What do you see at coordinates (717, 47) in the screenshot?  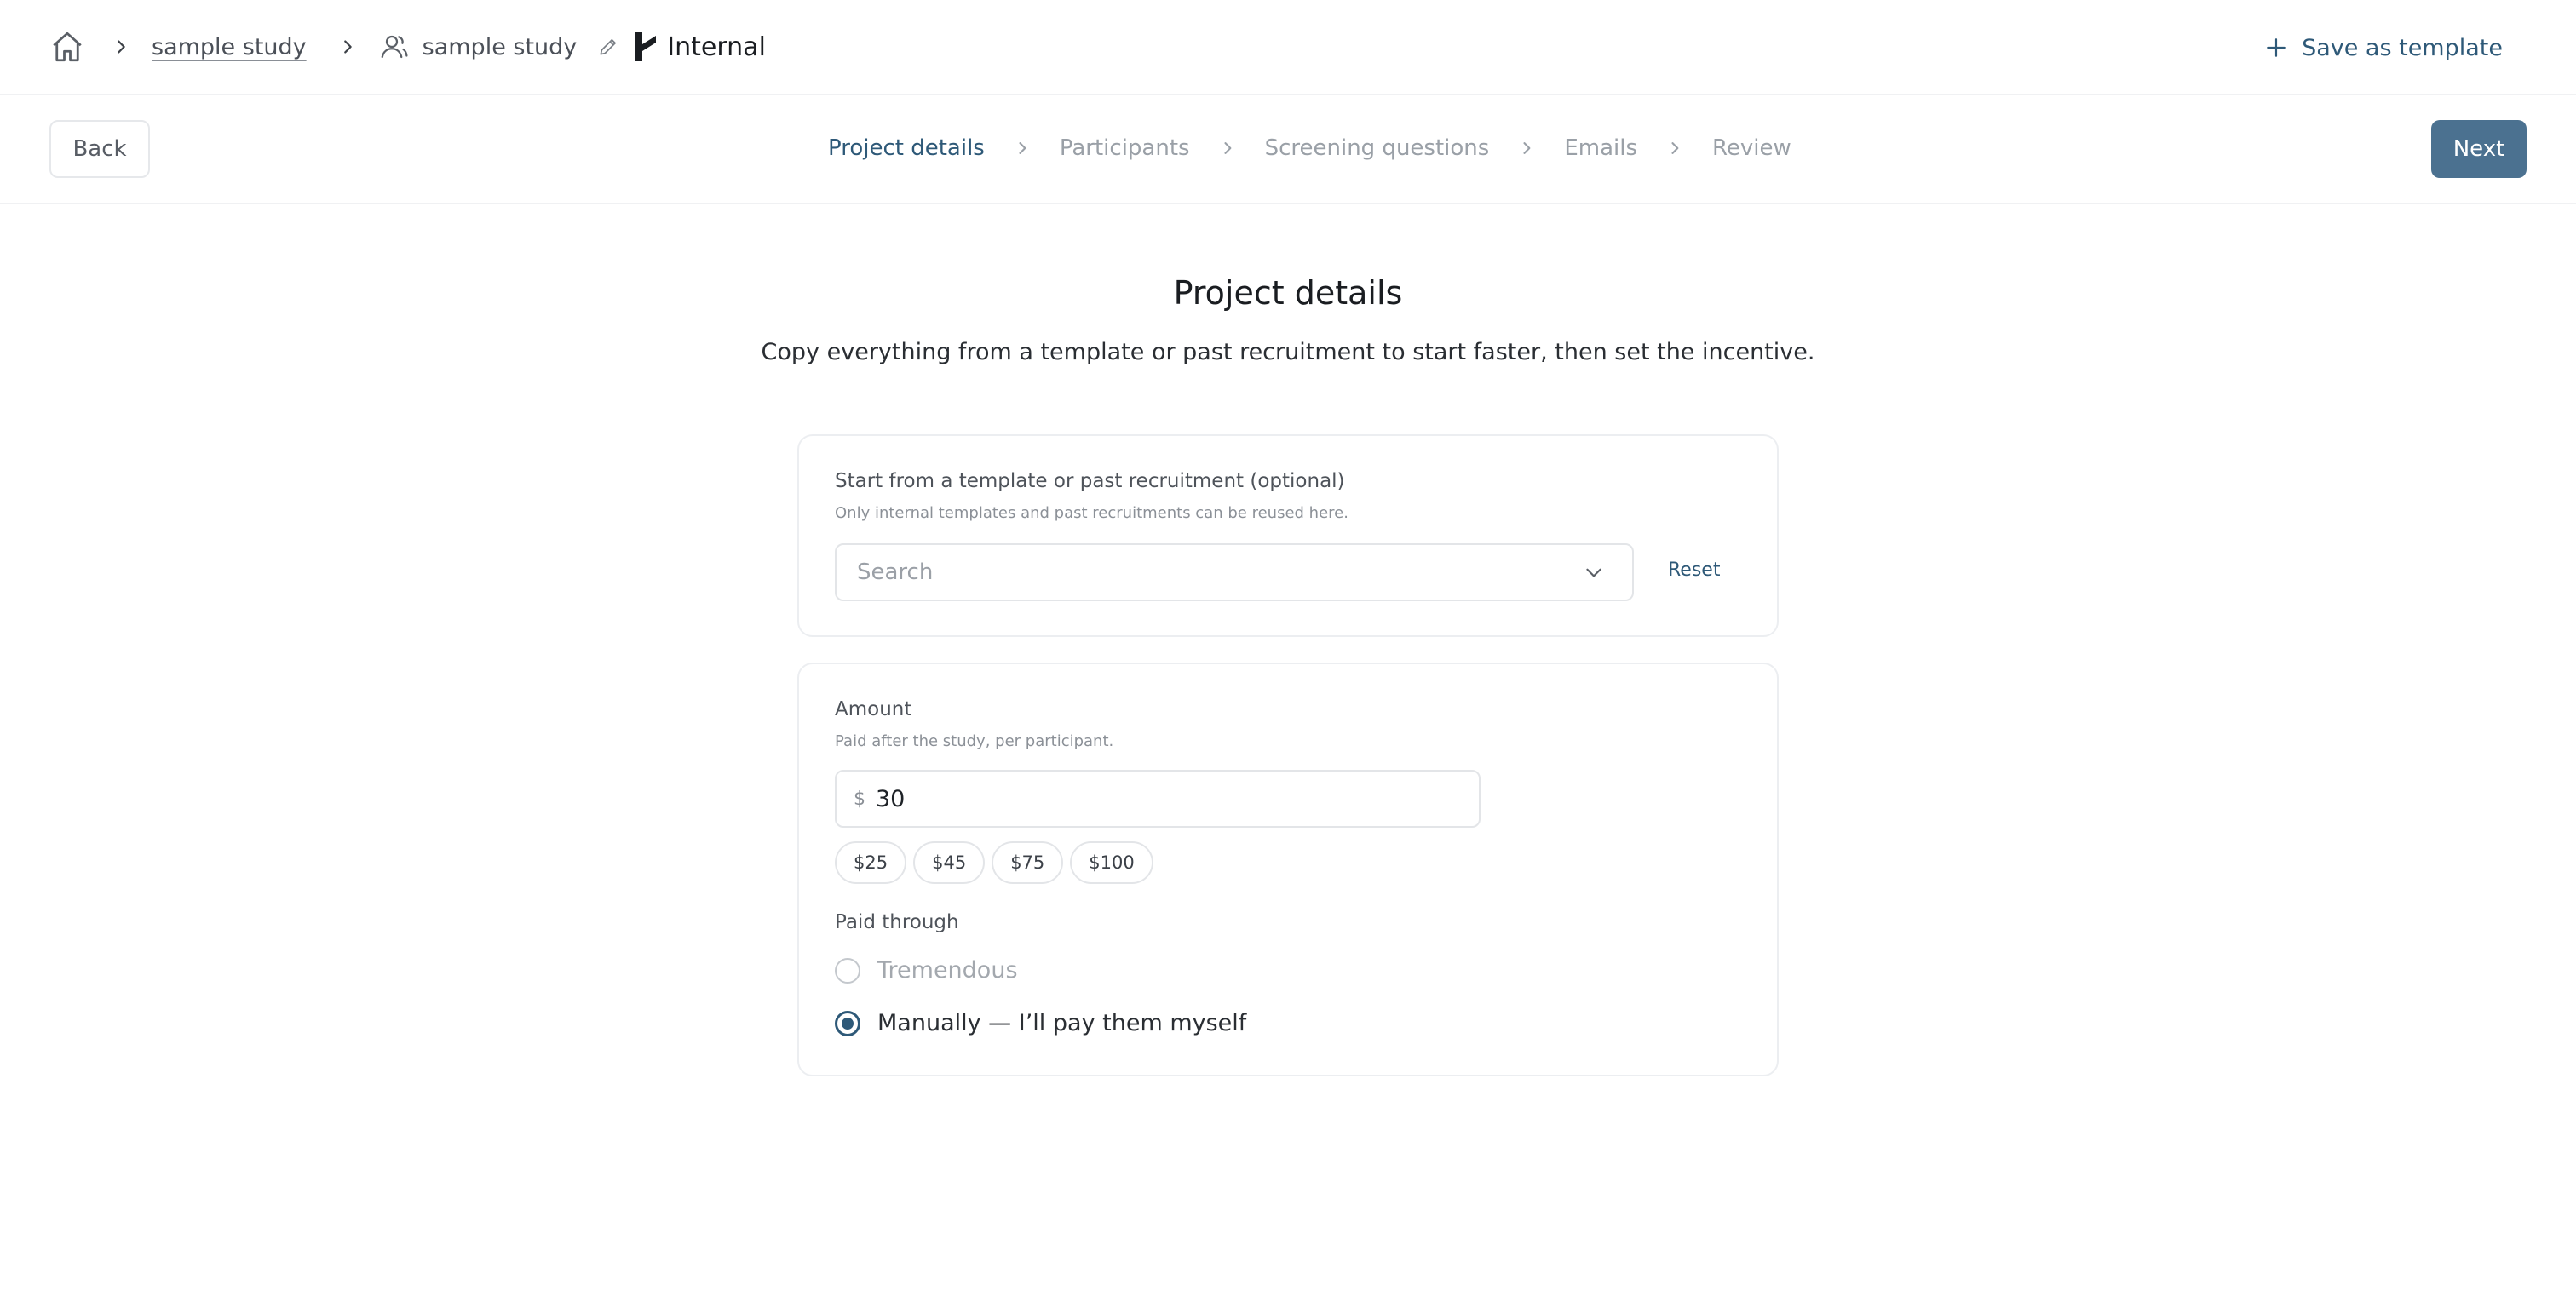 I see `workspace-name: Internal` at bounding box center [717, 47].